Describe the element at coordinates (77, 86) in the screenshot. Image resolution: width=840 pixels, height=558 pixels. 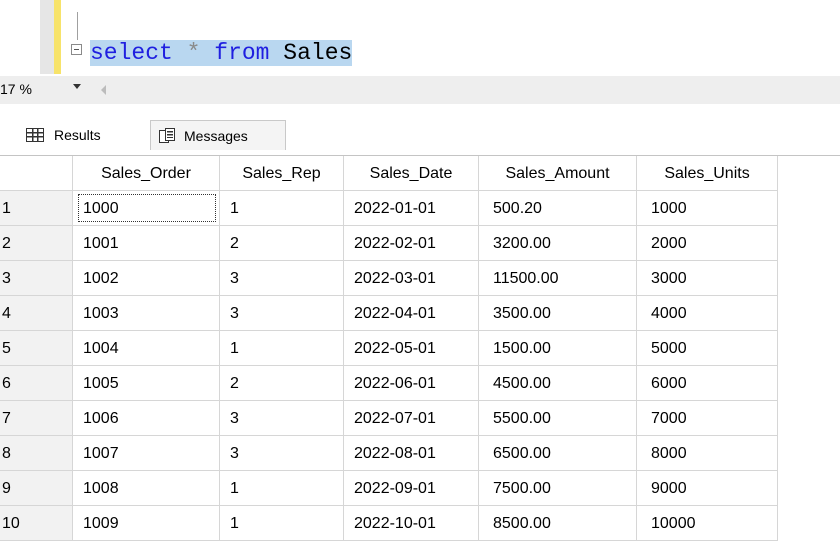
I see `chevron-down-icon` at that location.